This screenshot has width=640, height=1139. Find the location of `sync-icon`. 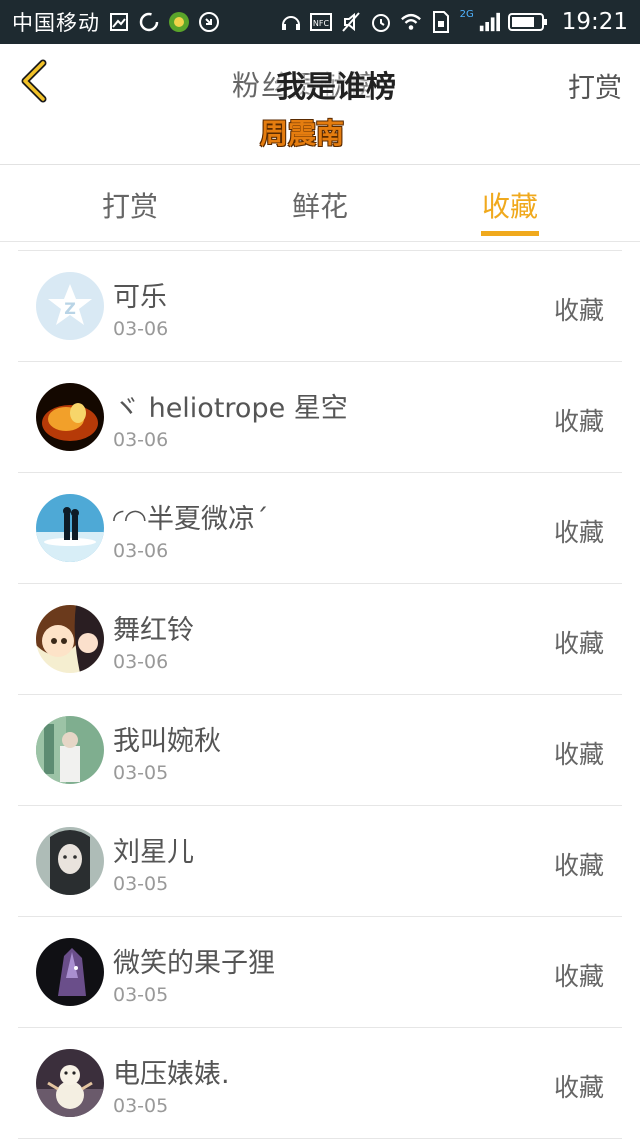

sync-icon is located at coordinates (149, 22).